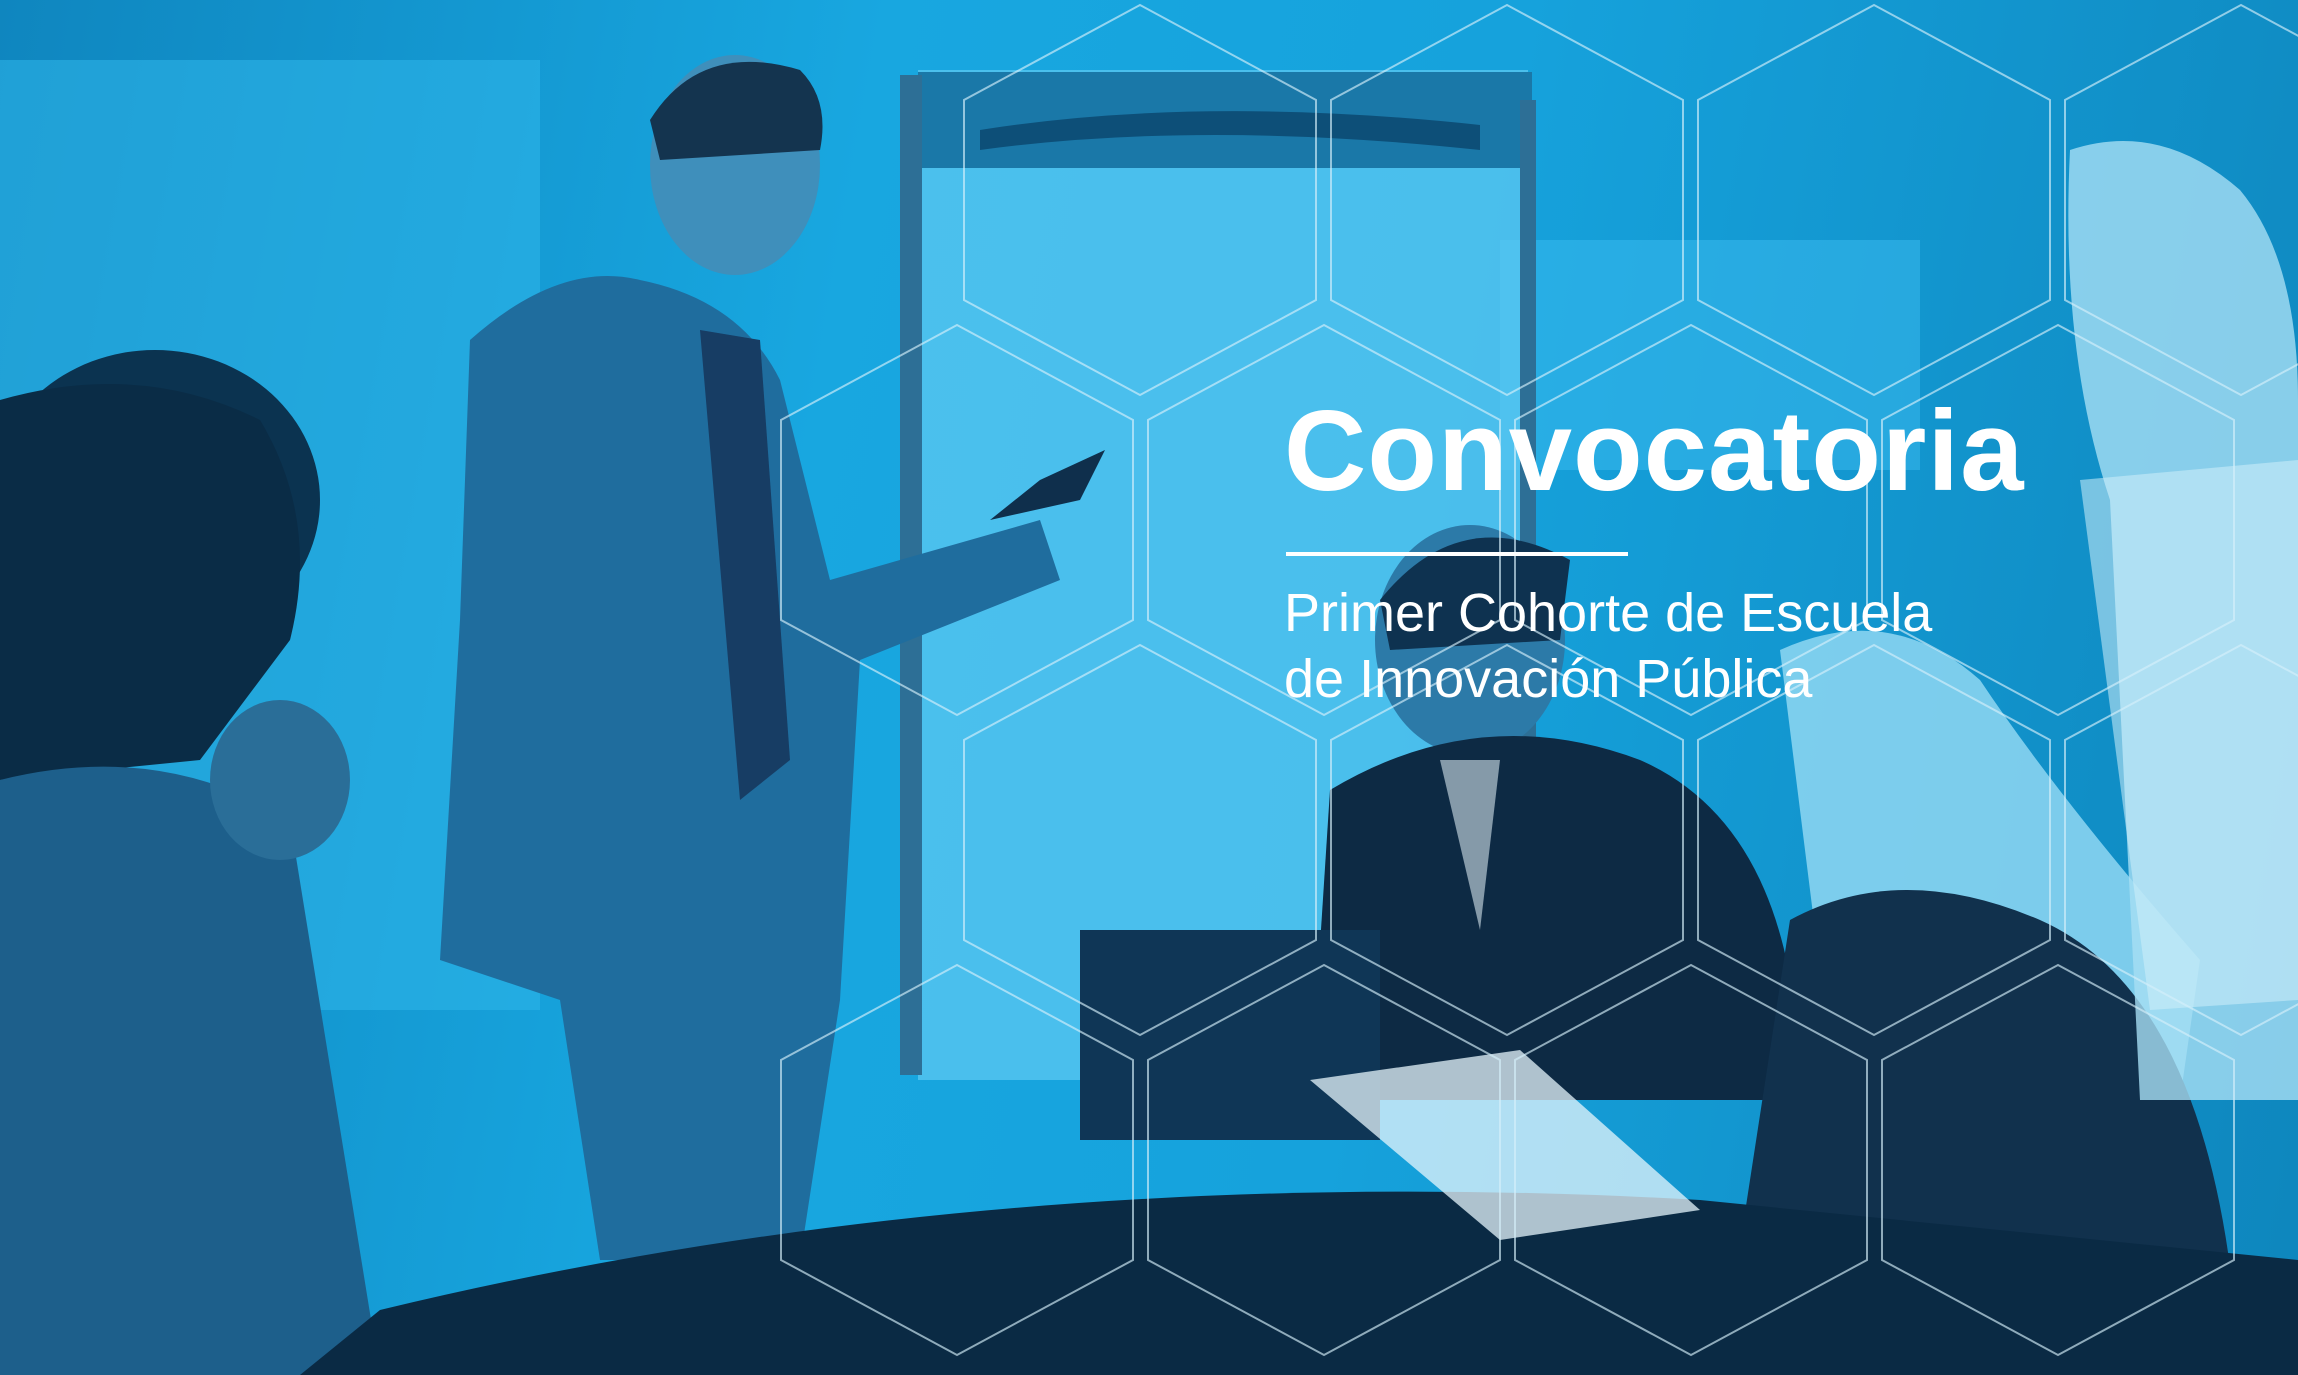  What do you see at coordinates (1608, 613) in the screenshot?
I see `subtitle-line-1: Primer Cohorte de Escuela` at bounding box center [1608, 613].